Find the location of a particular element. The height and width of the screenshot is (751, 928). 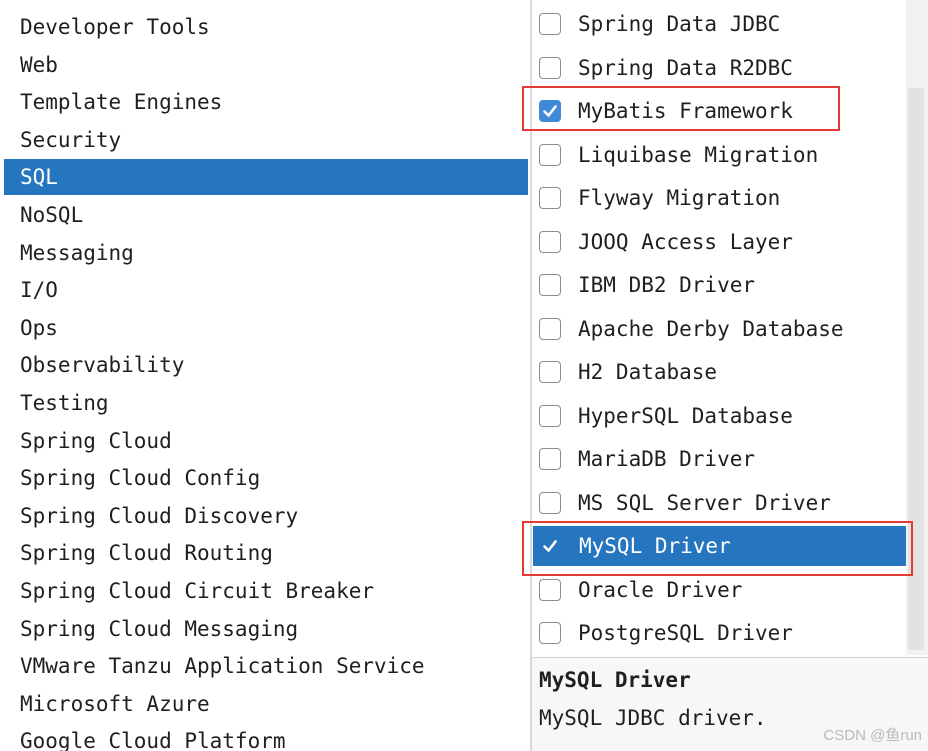

category-item-spring-cloud-discovery: Spring Cloud Discovery is located at coordinates (266, 516).